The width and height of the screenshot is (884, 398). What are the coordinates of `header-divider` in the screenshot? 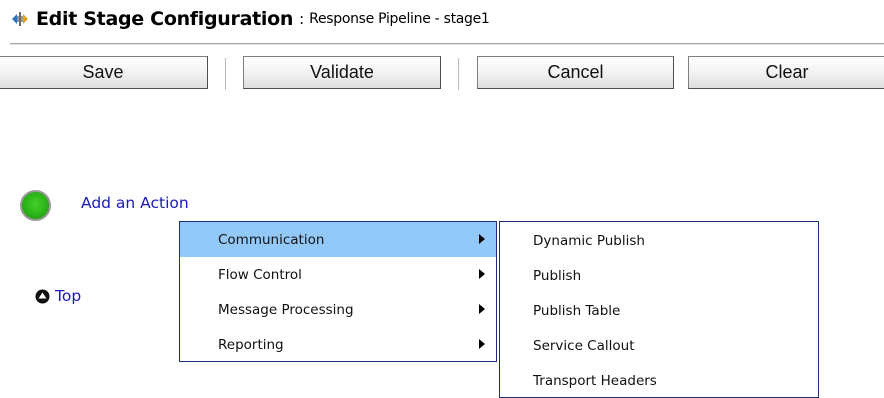 It's located at (447, 44).